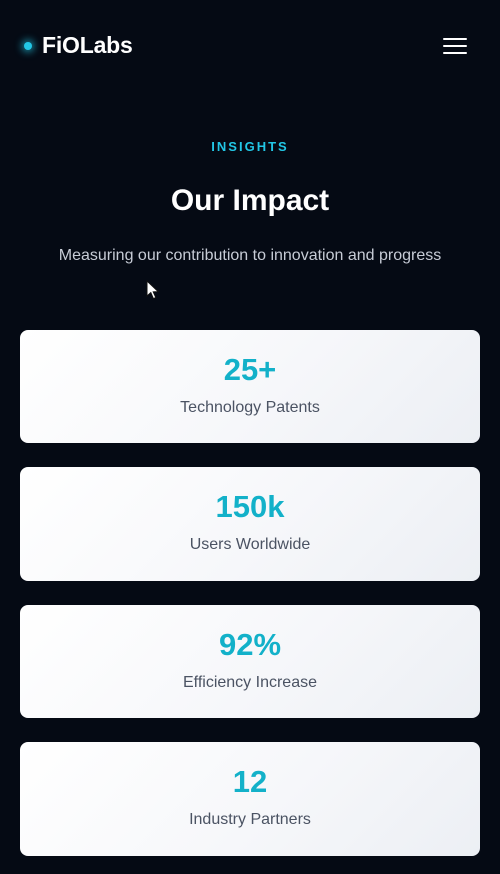 This screenshot has width=500, height=874. Describe the element at coordinates (28, 45) in the screenshot. I see `logo-dot-icon` at that location.